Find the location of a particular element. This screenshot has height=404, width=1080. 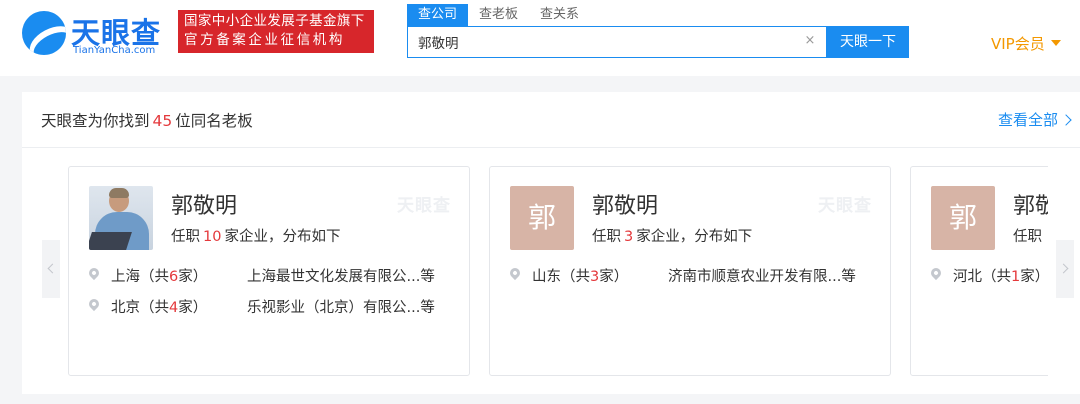

tab-boss: 查老板 is located at coordinates (498, 15).